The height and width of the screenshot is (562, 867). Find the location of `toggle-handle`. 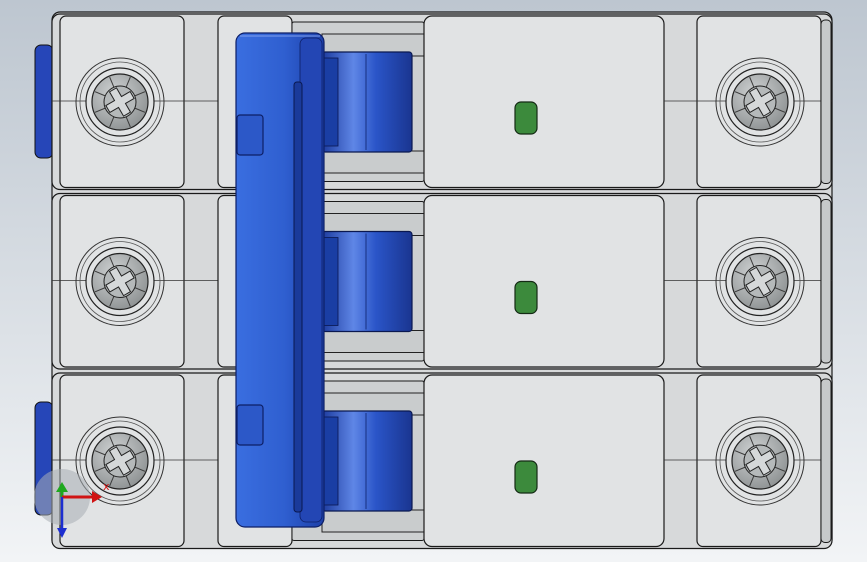

toggle-handle is located at coordinates (280, 280).